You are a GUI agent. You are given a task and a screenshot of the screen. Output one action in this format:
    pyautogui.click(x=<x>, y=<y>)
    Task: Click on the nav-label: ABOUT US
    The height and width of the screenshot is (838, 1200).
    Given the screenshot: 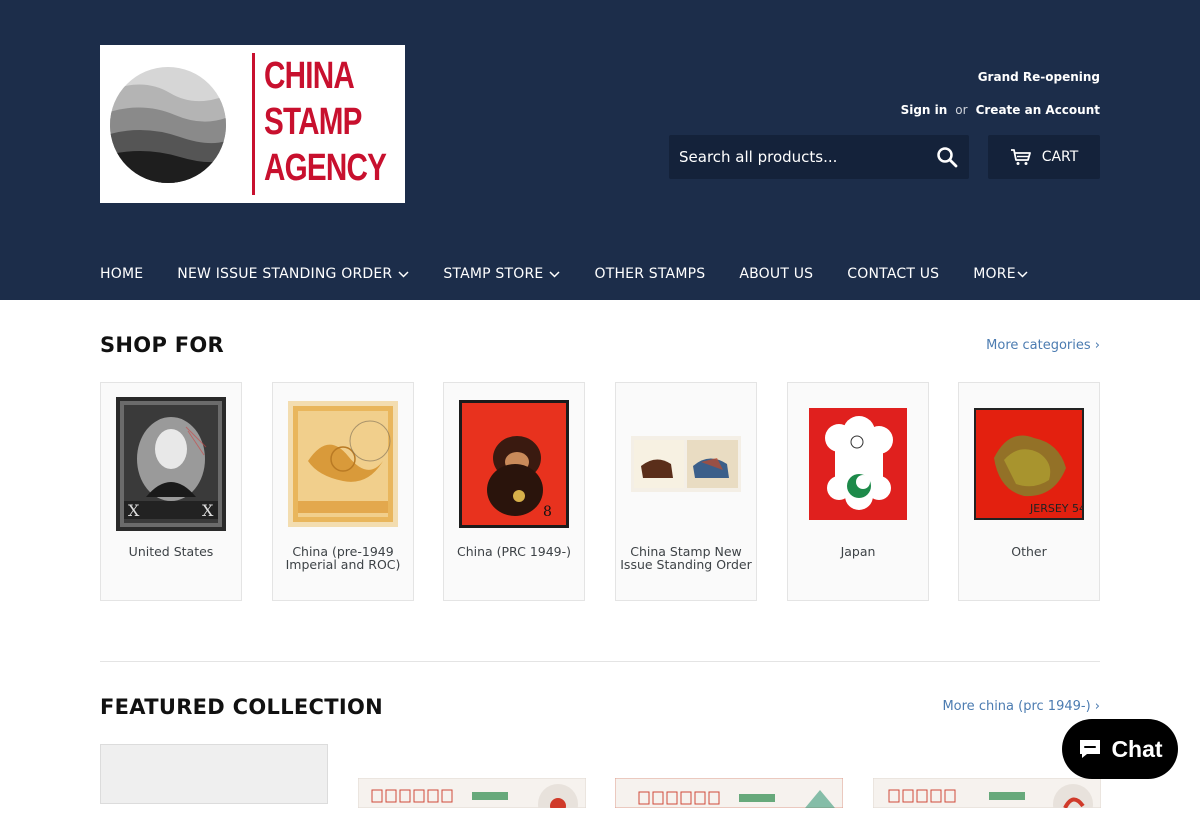 What is the action you would take?
    pyautogui.click(x=776, y=274)
    